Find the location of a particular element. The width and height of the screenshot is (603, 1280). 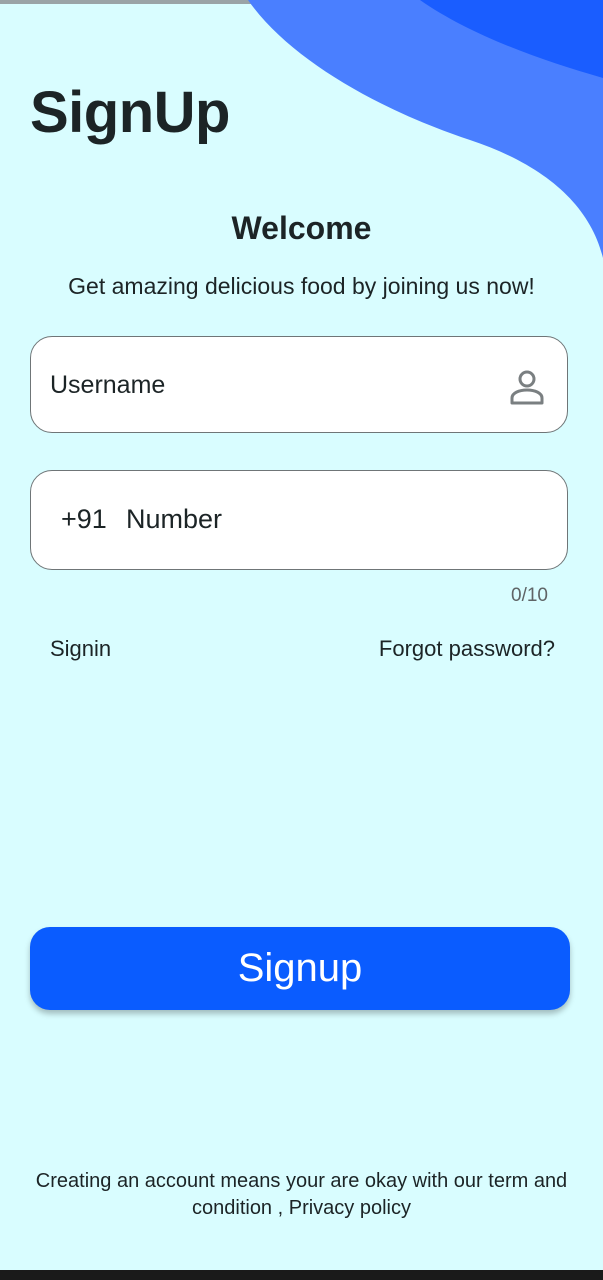

person-icon is located at coordinates (527, 387).